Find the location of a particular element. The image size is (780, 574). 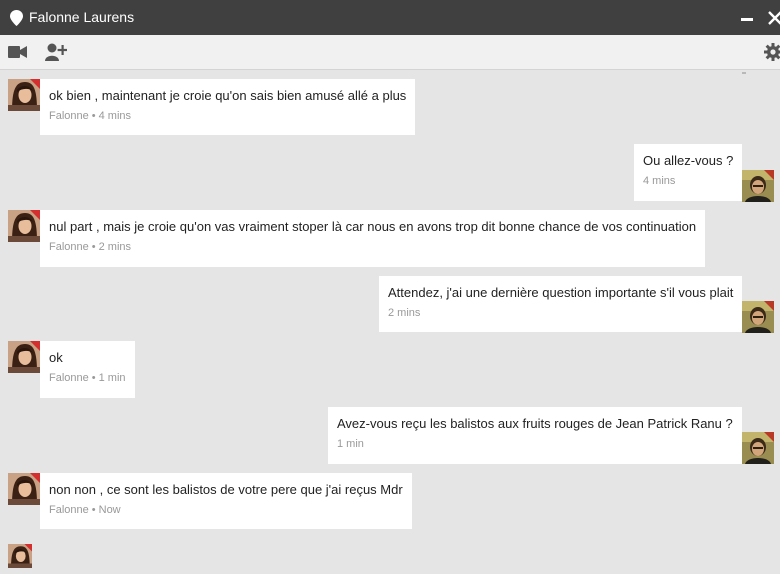

minimize-button is located at coordinates (747, 19).